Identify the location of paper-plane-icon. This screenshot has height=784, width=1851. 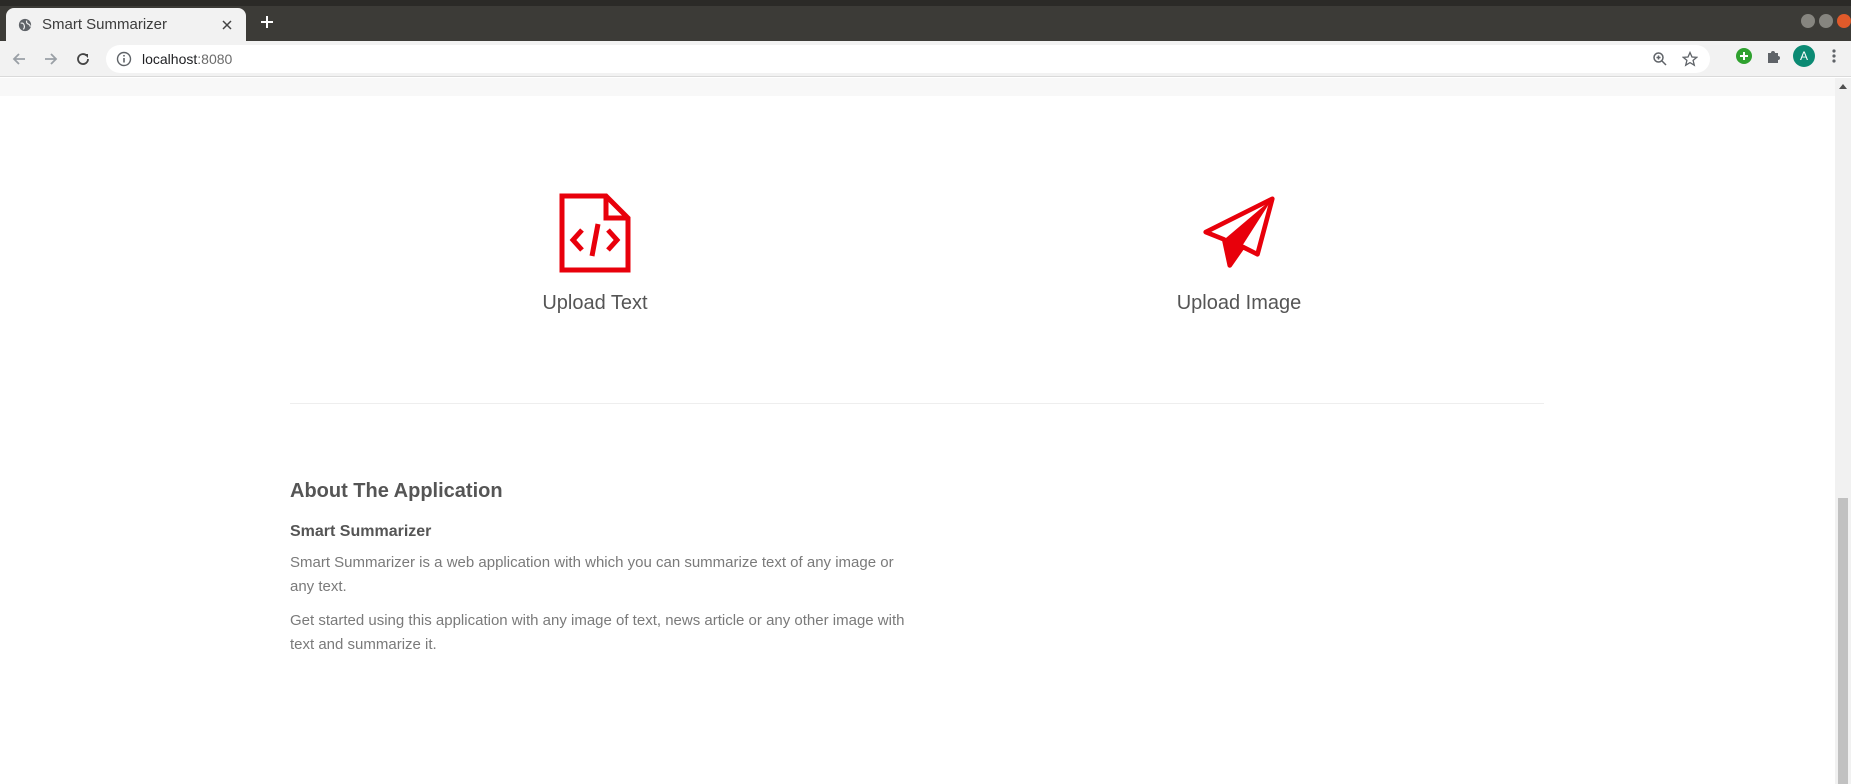
(1239, 232).